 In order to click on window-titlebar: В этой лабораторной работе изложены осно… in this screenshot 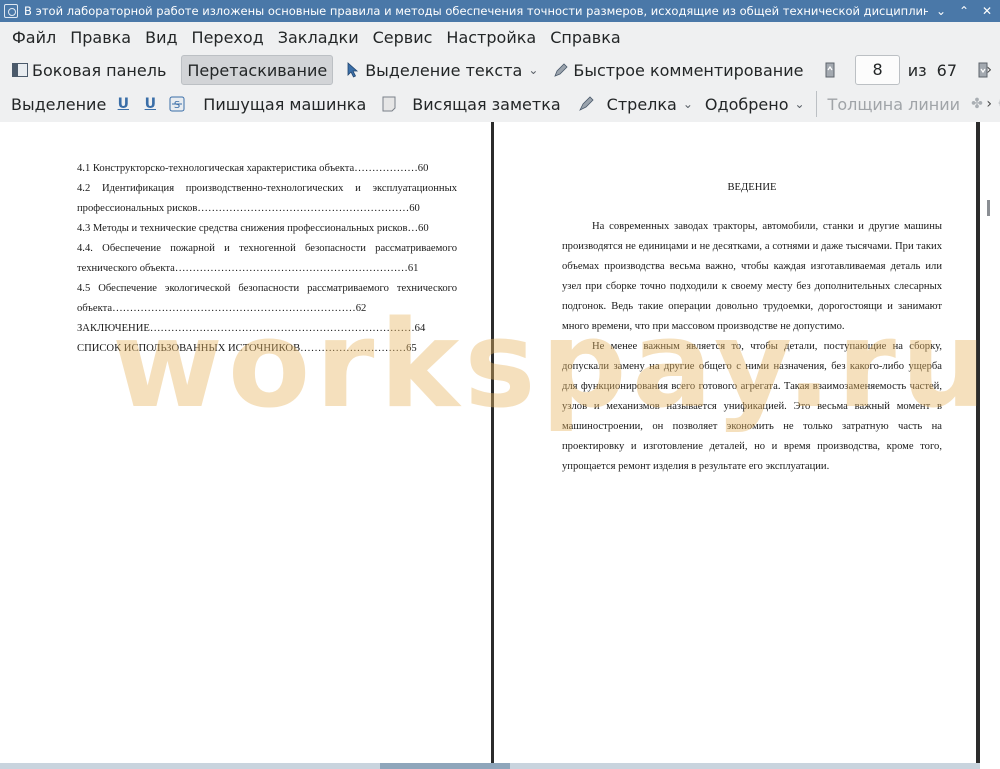, I will do `click(500, 11)`.